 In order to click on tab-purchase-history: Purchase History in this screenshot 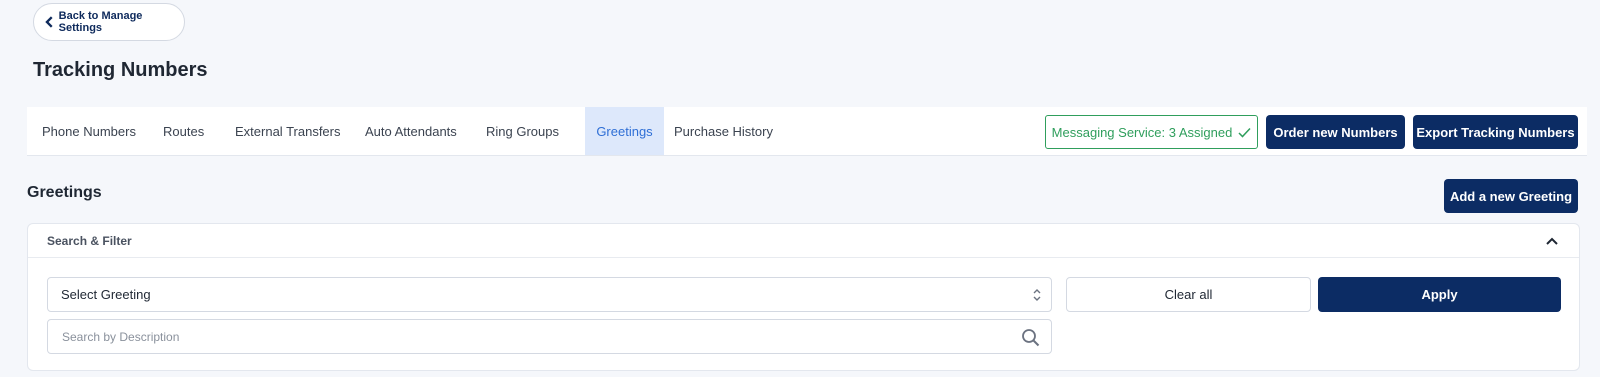, I will do `click(723, 131)`.